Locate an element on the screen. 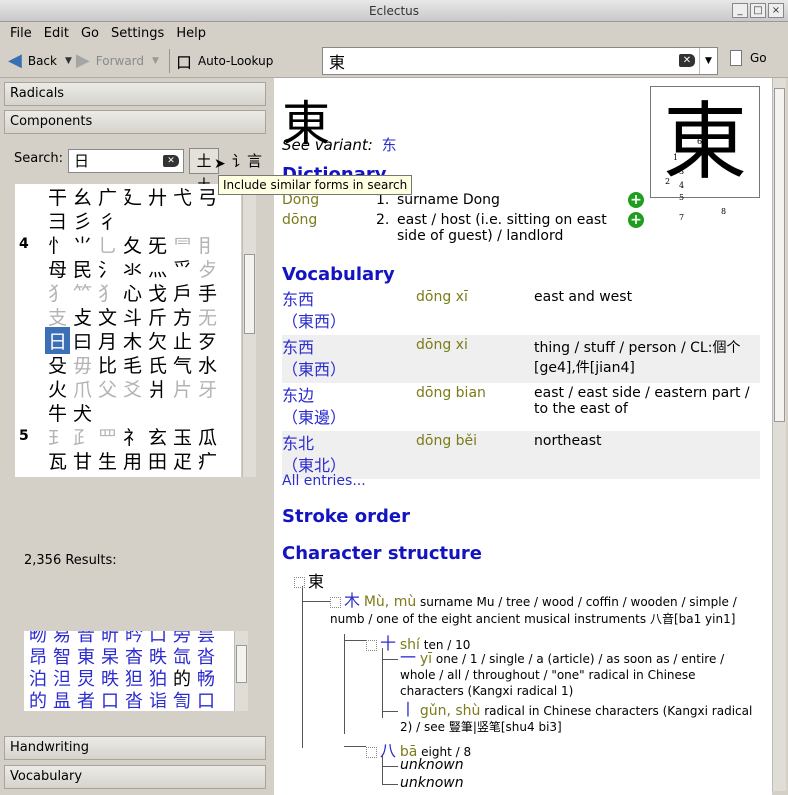 This screenshot has height=795, width=788. vocab-headword: 东北 （東北） is located at coordinates (349, 455).